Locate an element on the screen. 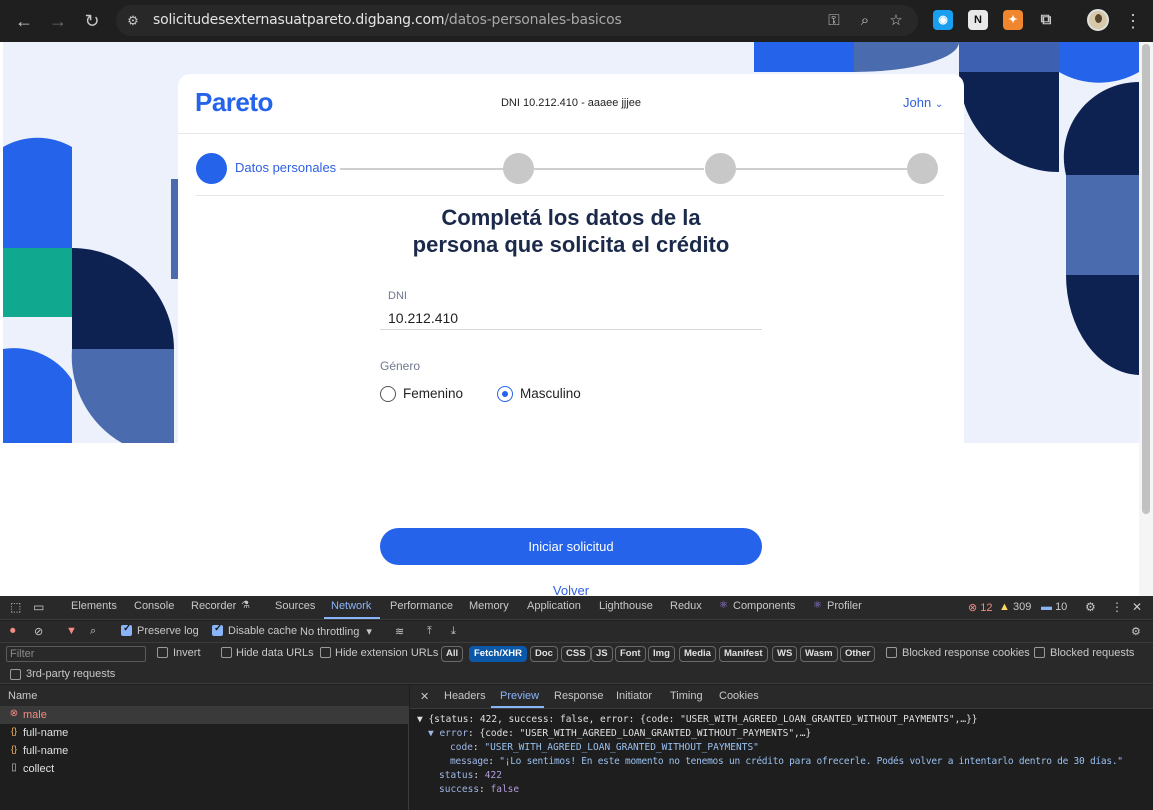  third-party-checkbox is located at coordinates (15, 674).